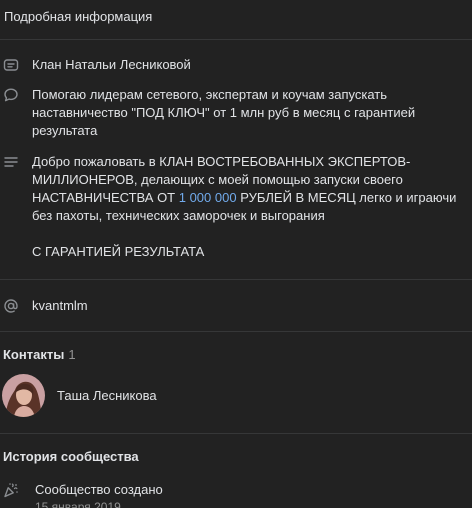 Image resolution: width=472 pixels, height=508 pixels. Describe the element at coordinates (236, 456) in the screenshot. I see `history-header: История сообщества` at that location.